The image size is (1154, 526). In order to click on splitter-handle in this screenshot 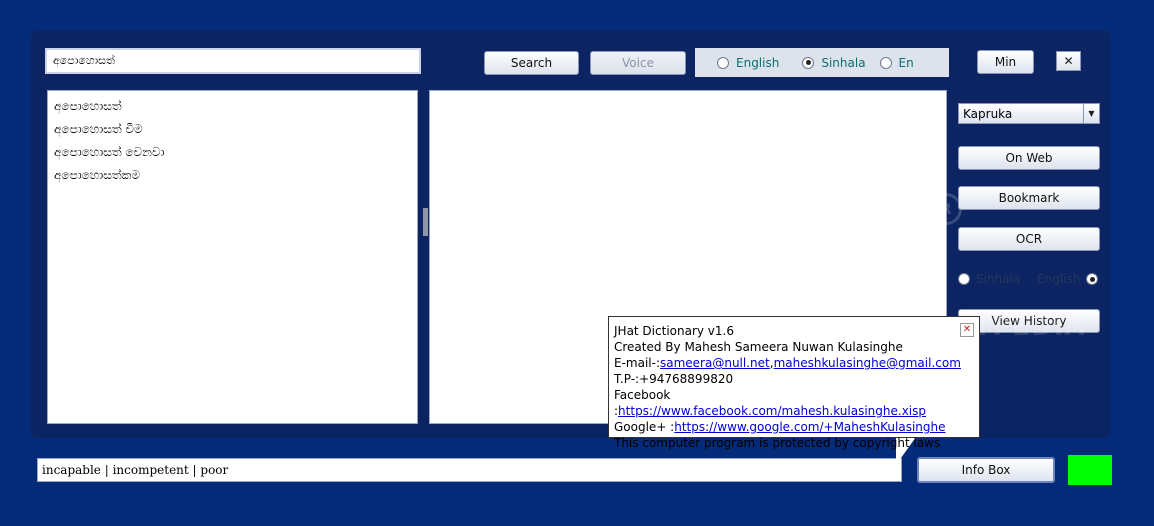, I will do `click(425, 222)`.